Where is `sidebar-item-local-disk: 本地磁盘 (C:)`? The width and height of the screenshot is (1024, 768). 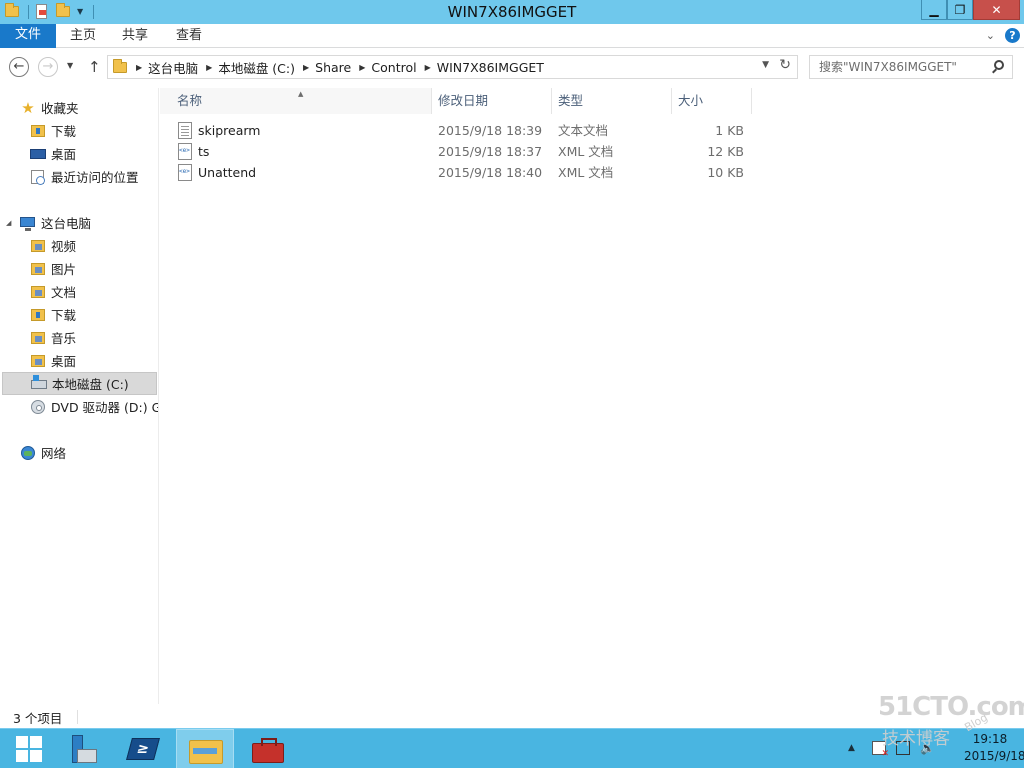 sidebar-item-local-disk: 本地磁盘 (C:) is located at coordinates (79, 383).